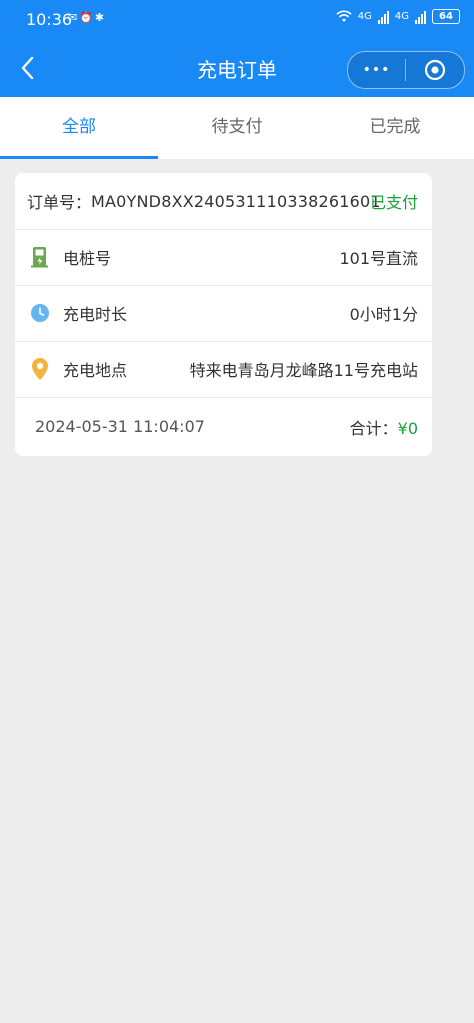 Image resolution: width=474 pixels, height=1023 pixels. What do you see at coordinates (383, 314) in the screenshot?
I see `charging-duration-value: 0小时1分` at bounding box center [383, 314].